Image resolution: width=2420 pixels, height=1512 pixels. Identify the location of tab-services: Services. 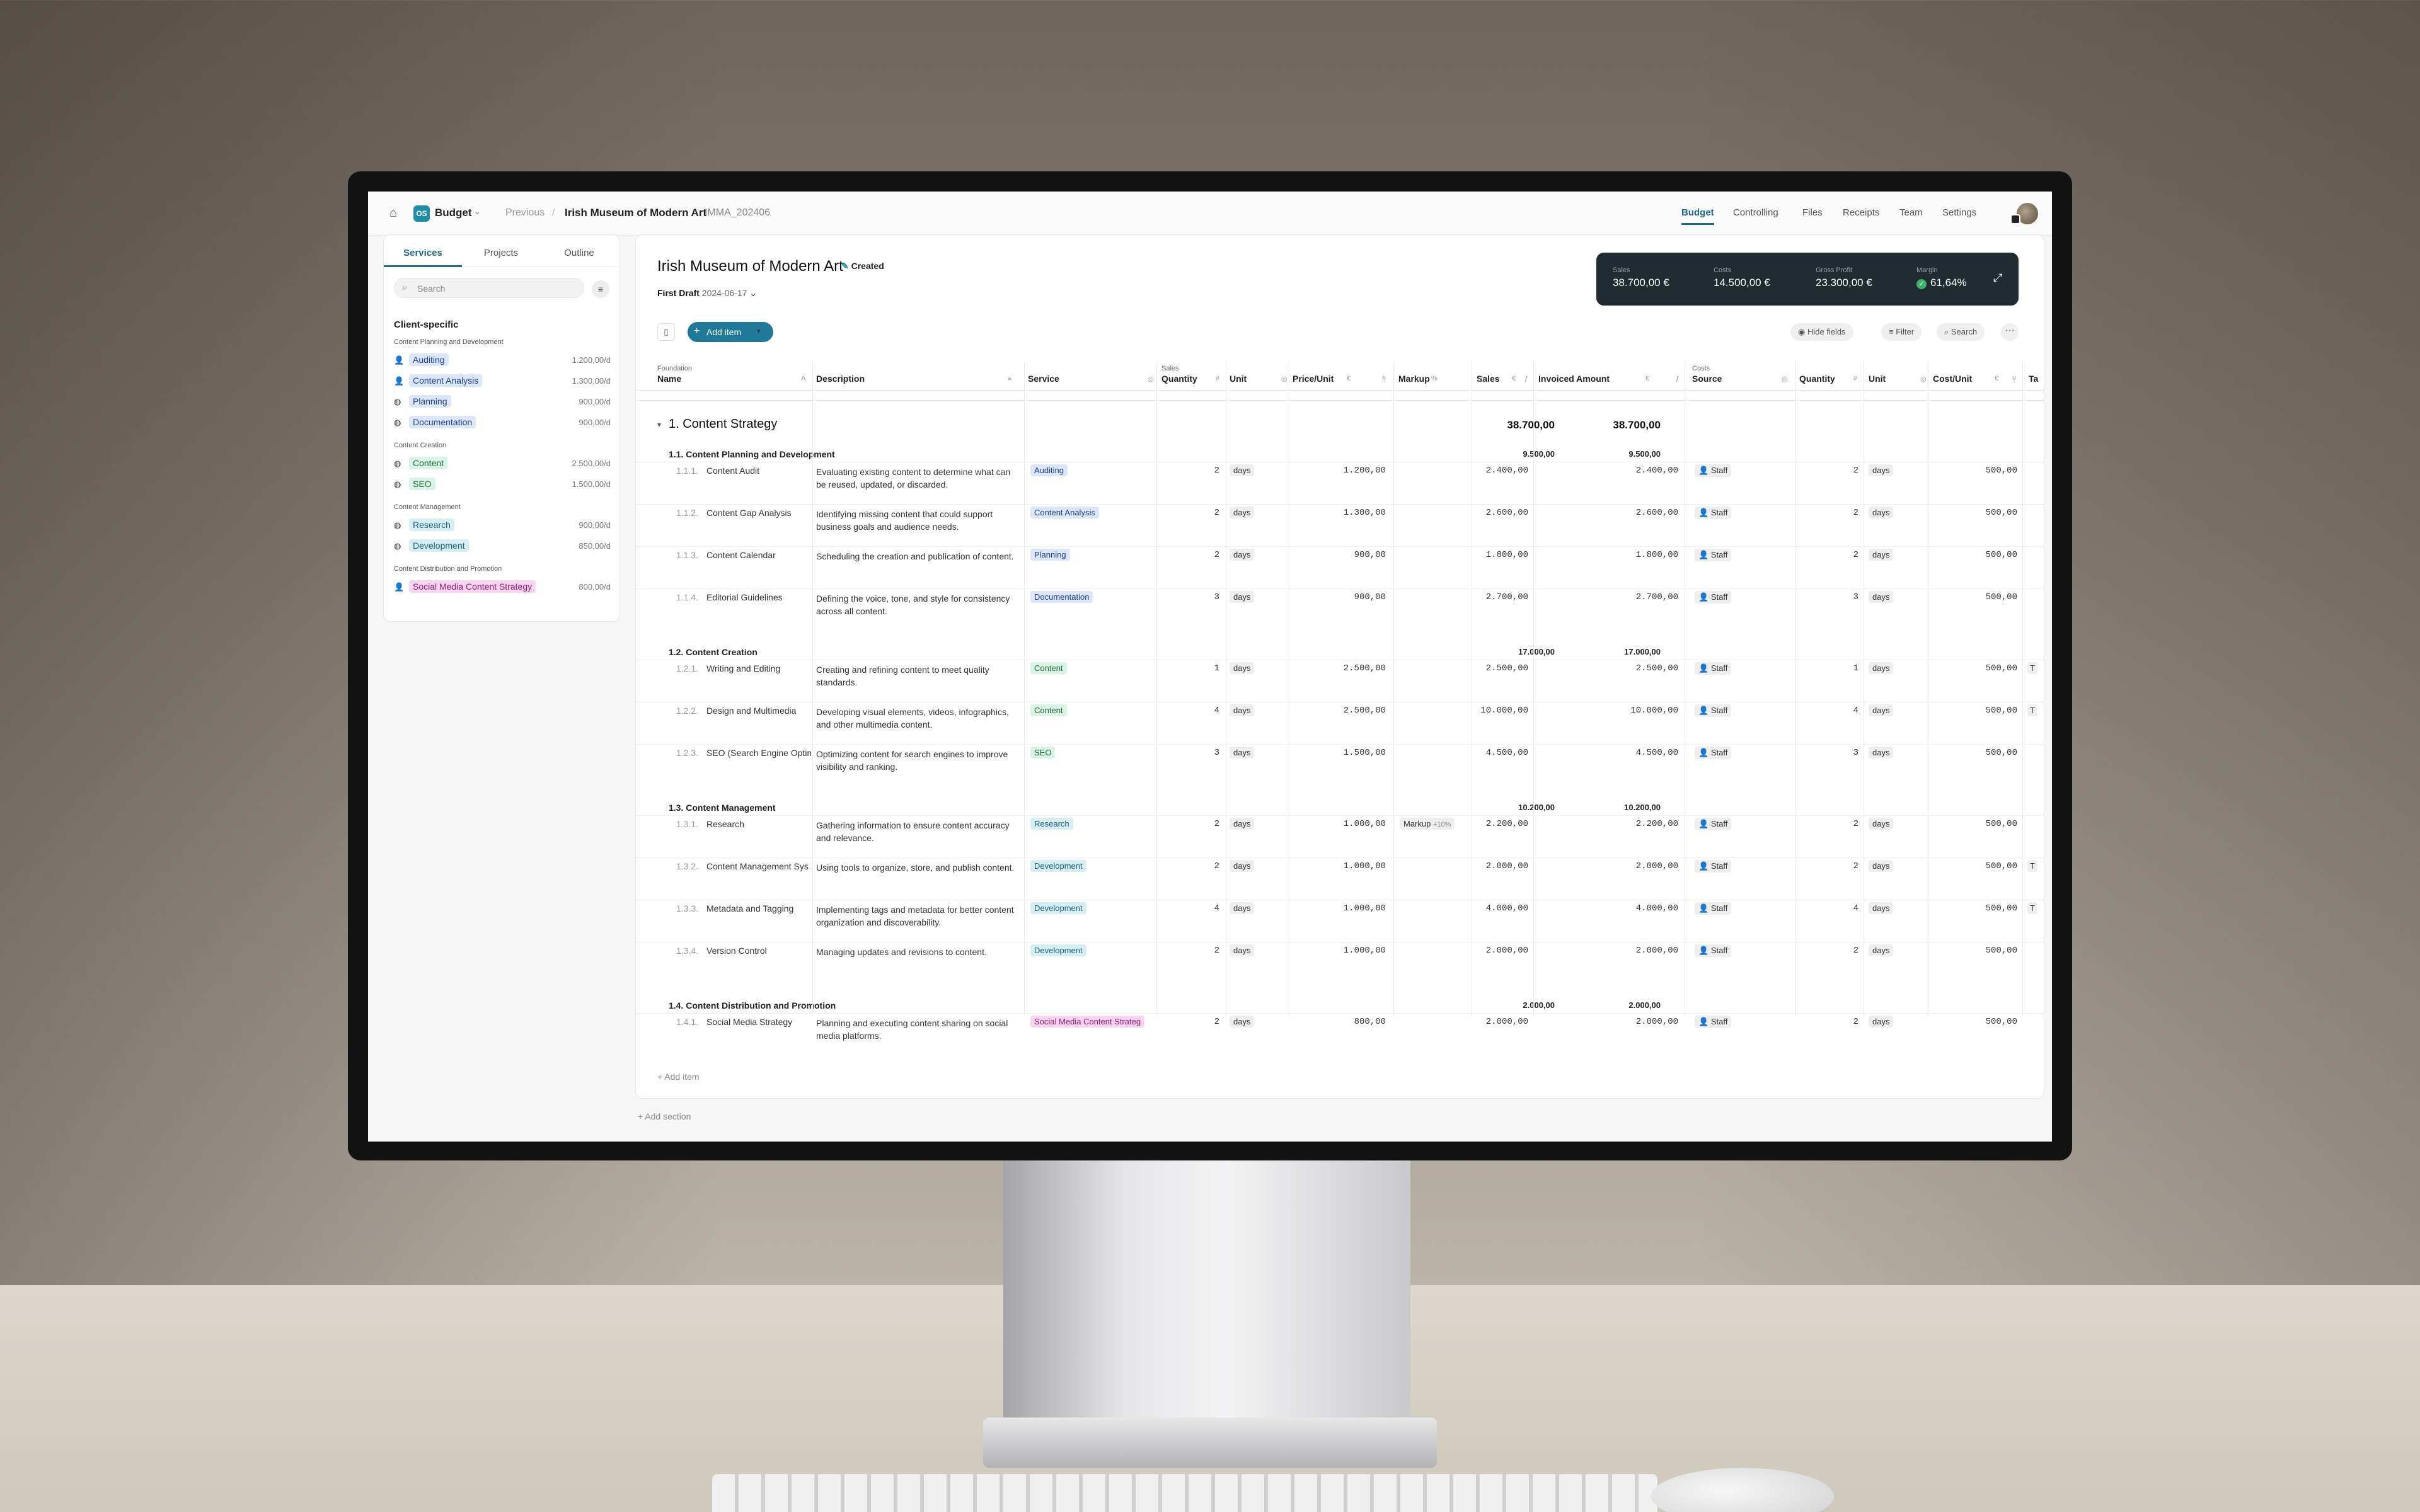
(423, 253).